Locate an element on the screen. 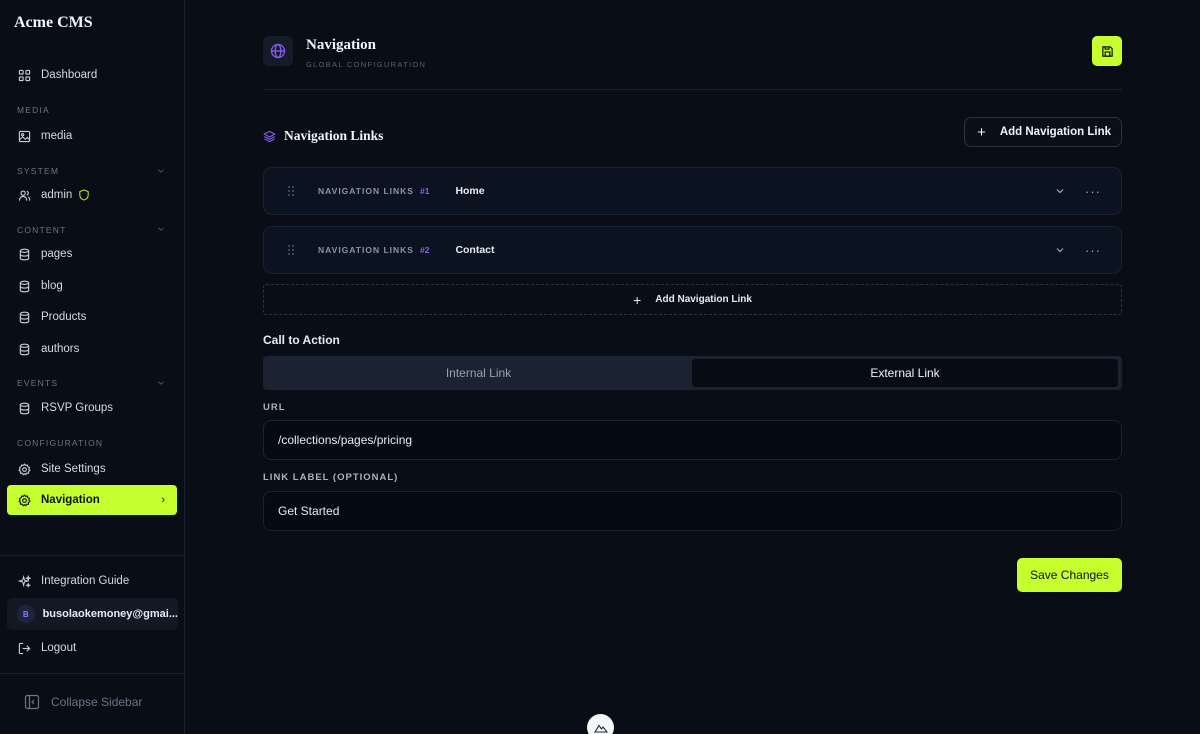  add-navigation-link-button: + Add Navigation Link is located at coordinates (1043, 132).